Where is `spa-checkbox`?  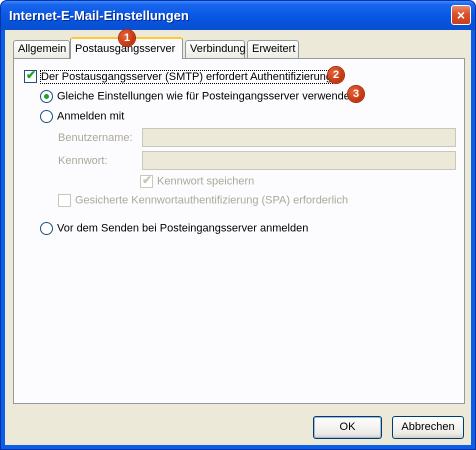 spa-checkbox is located at coordinates (64, 200).